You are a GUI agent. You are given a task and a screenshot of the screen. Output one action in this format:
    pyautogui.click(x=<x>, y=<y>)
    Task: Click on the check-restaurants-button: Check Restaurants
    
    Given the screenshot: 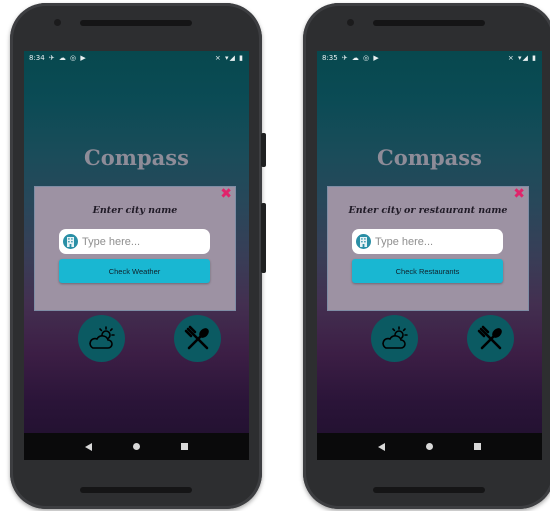 What is the action you would take?
    pyautogui.click(x=427, y=271)
    